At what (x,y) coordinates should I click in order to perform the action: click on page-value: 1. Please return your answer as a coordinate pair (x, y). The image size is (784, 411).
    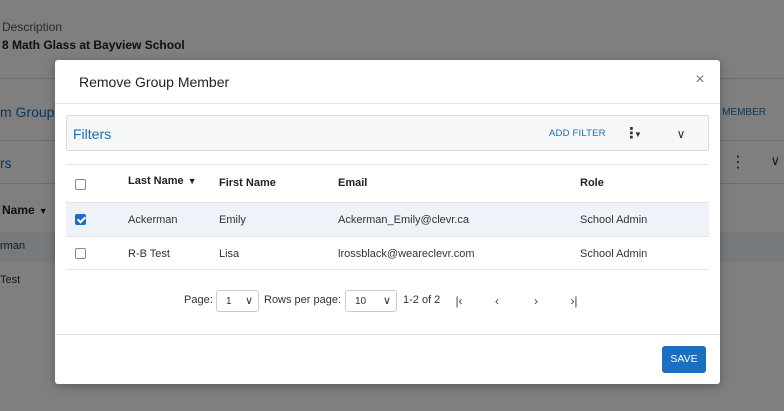
    Looking at the image, I should click on (229, 301).